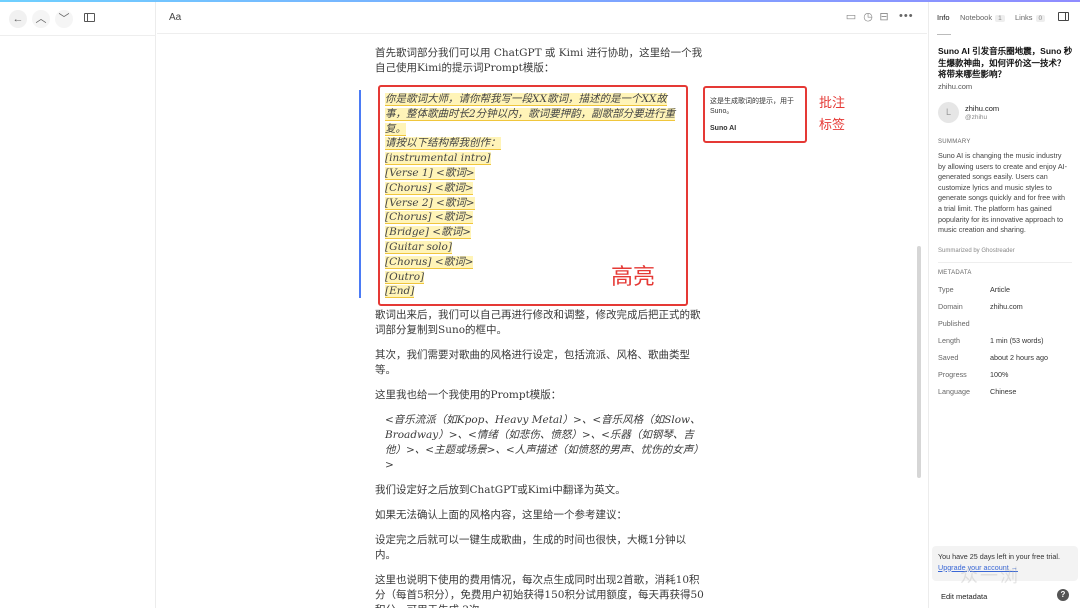 This screenshot has height=608, width=1080. I want to click on note-tag: Suno AI, so click(754, 128).